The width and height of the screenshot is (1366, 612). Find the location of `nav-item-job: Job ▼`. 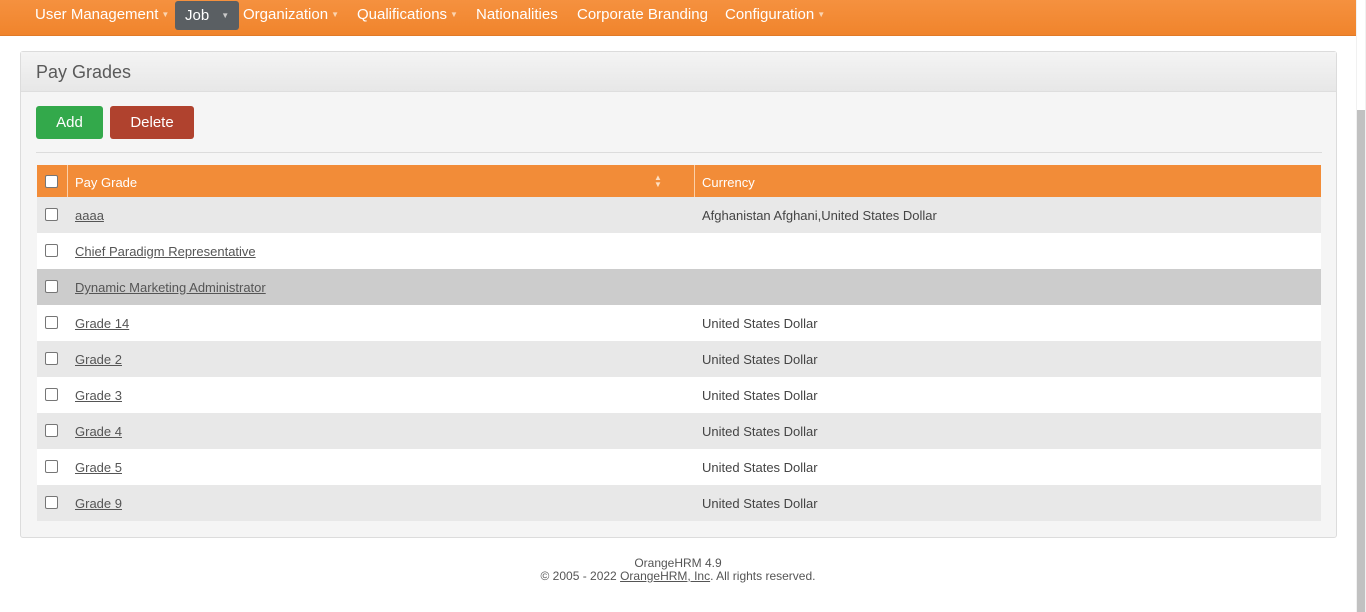

nav-item-job: Job ▼ is located at coordinates (207, 15).